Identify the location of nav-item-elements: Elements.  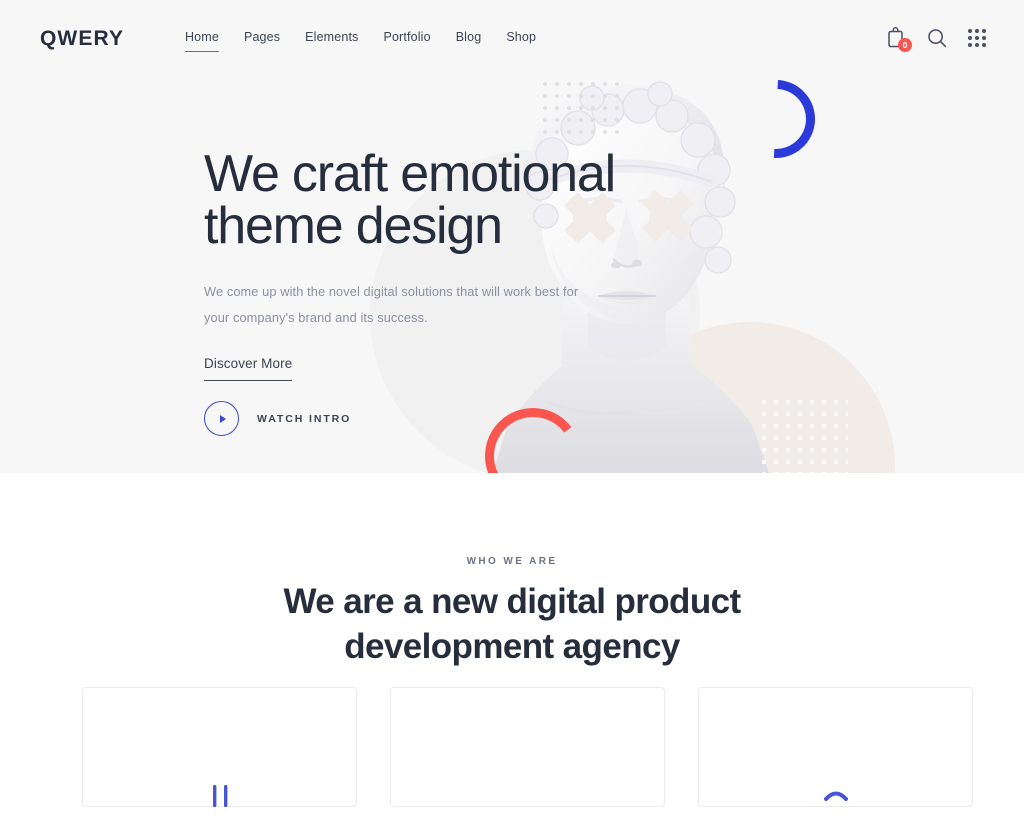
(331, 40).